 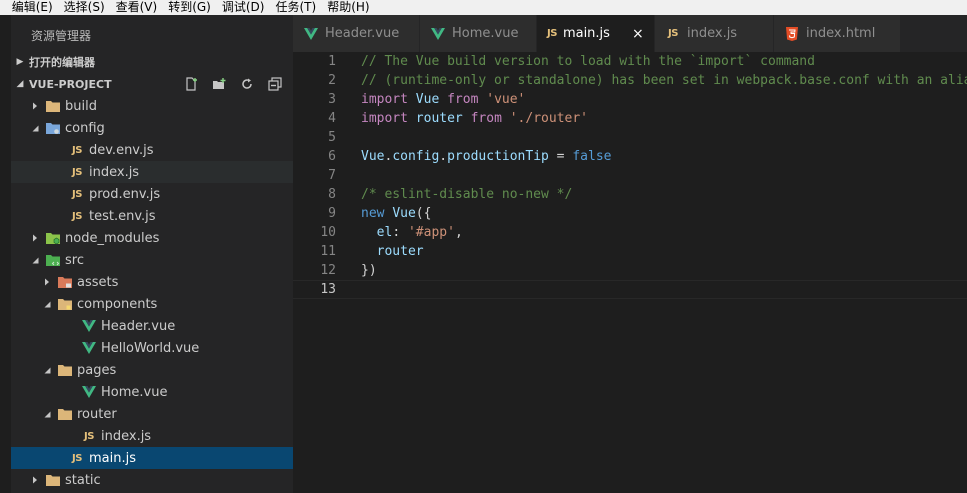 What do you see at coordinates (152, 282) in the screenshot?
I see `tree-item: assets` at bounding box center [152, 282].